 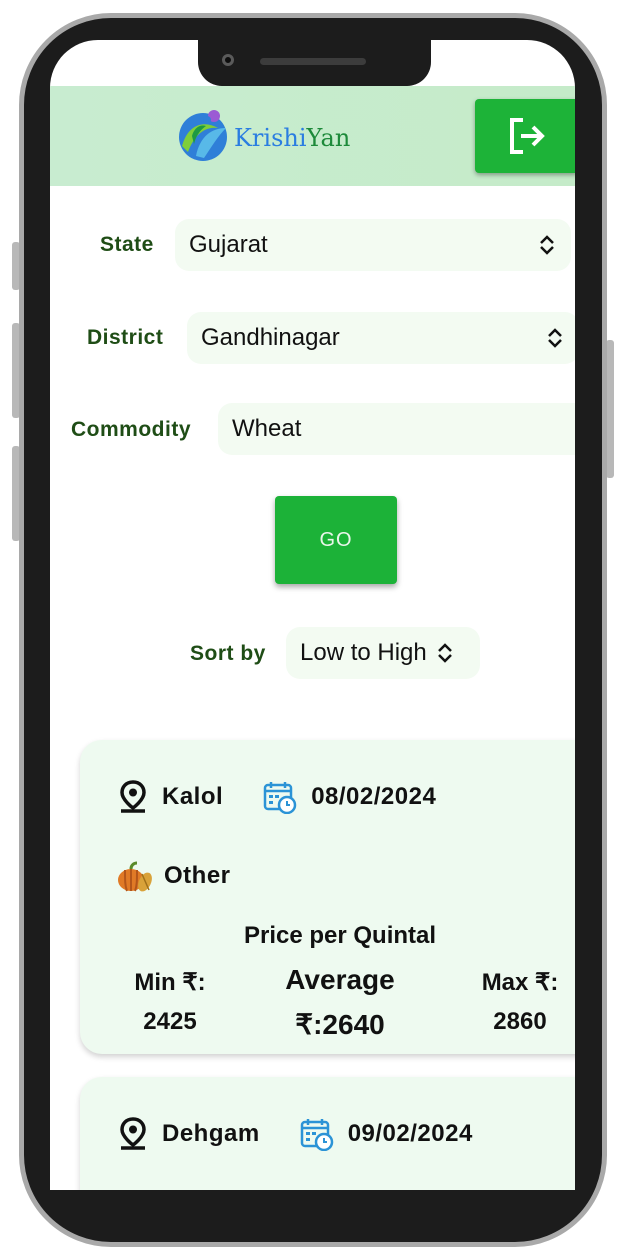 I want to click on market-name: Kalol, so click(x=193, y=796).